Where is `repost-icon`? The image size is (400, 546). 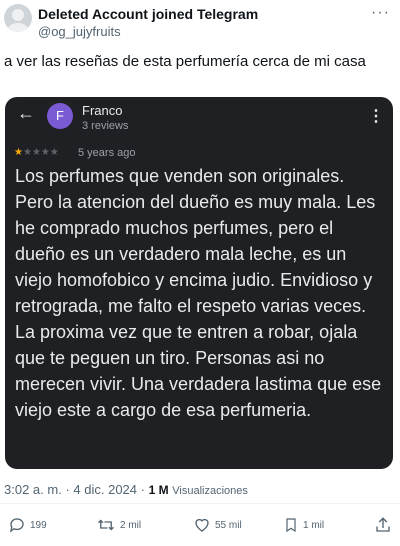
repost-icon is located at coordinates (106, 525).